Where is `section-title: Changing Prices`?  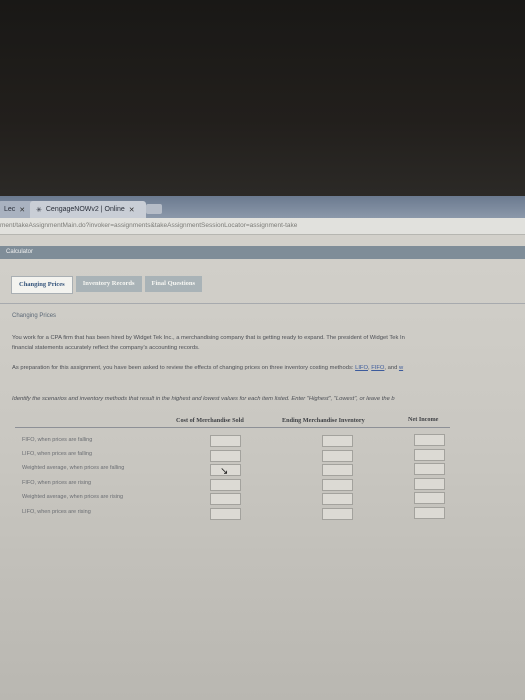
section-title: Changing Prices is located at coordinates (34, 316).